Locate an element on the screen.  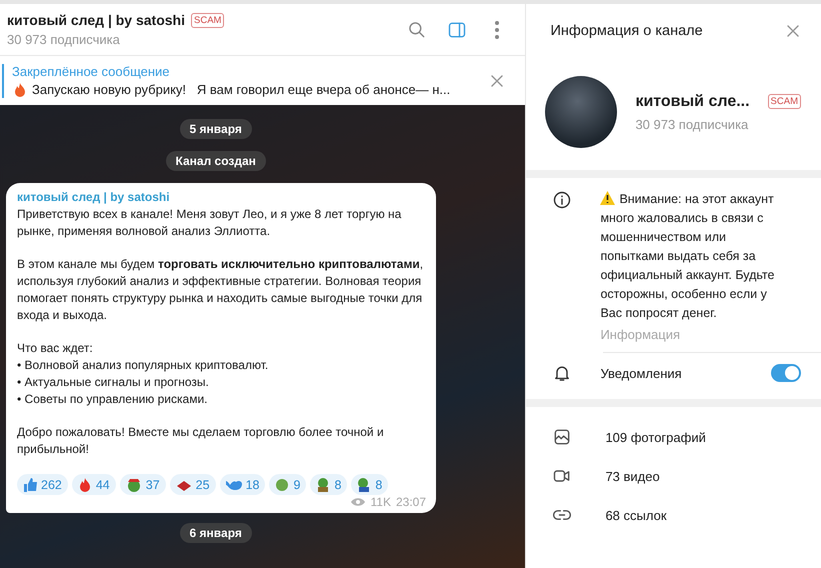
media-count: 68 ссылок is located at coordinates (636, 515).